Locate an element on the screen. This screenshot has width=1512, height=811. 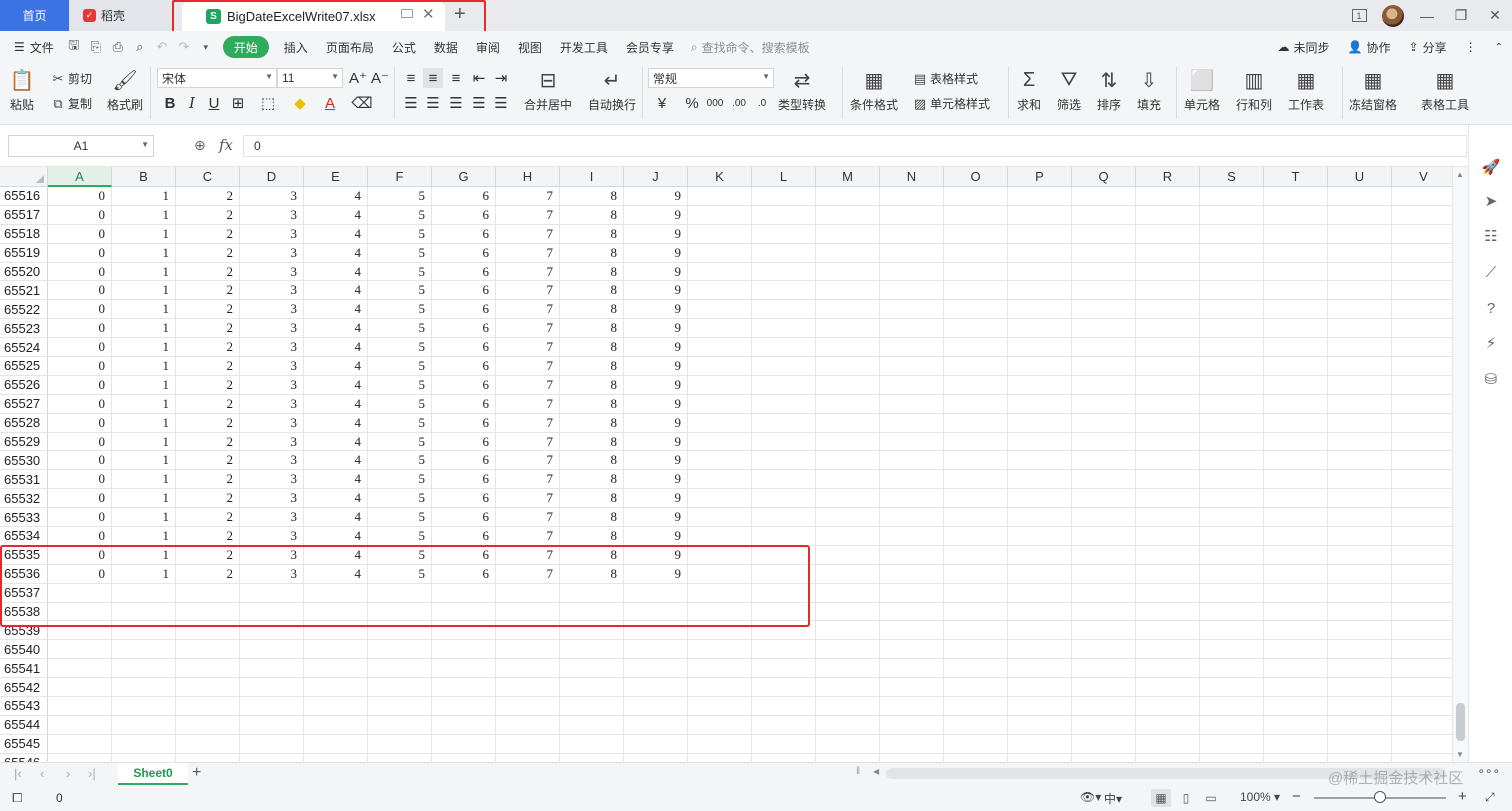
column-header-g: G is located at coordinates (464, 177).